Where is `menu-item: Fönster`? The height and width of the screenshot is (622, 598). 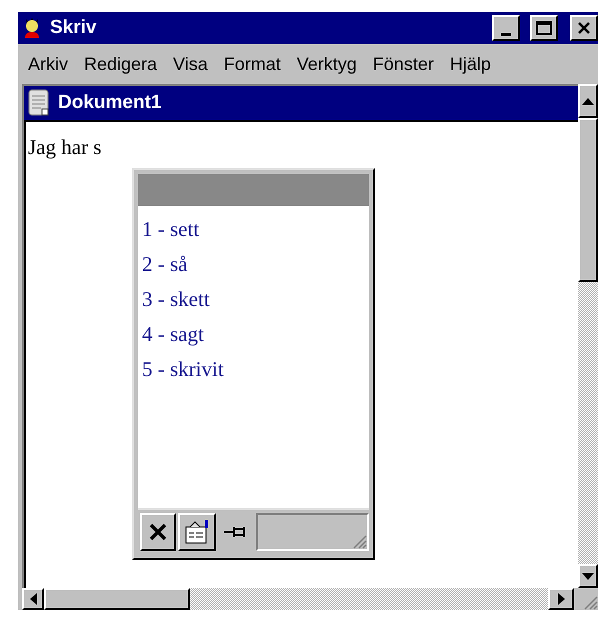
menu-item: Fönster is located at coordinates (403, 64).